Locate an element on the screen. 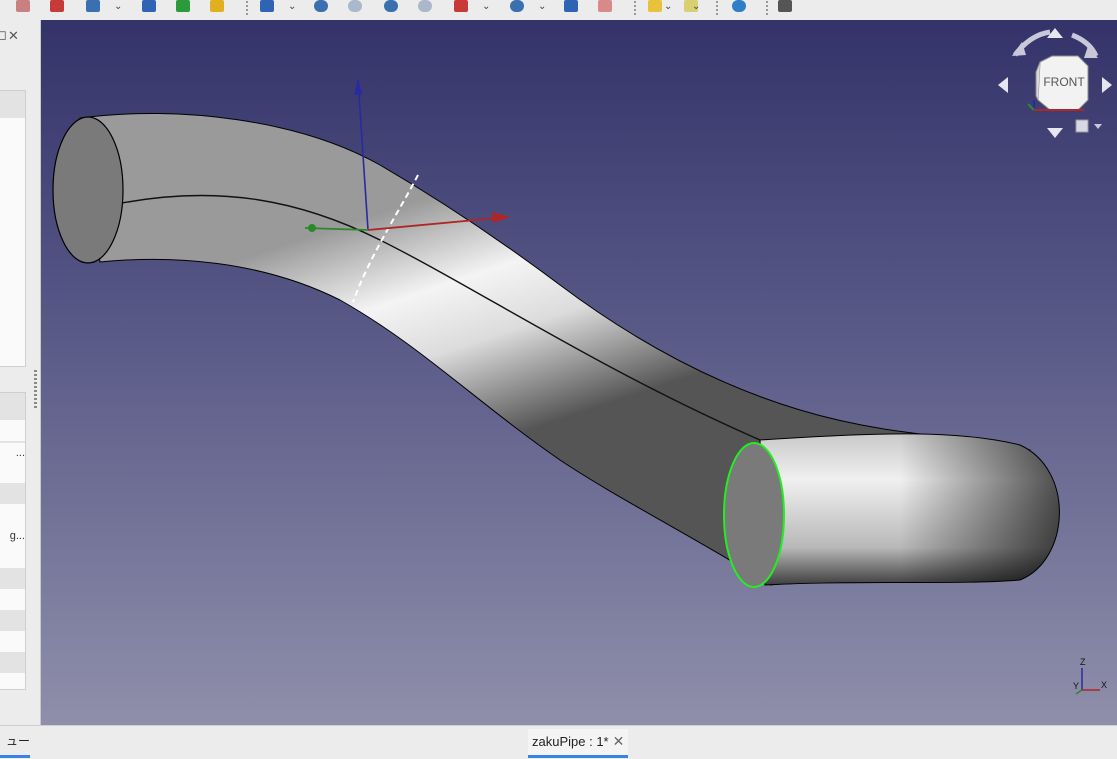  tab-document-label: zakuPipe : 1* is located at coordinates (570, 741).